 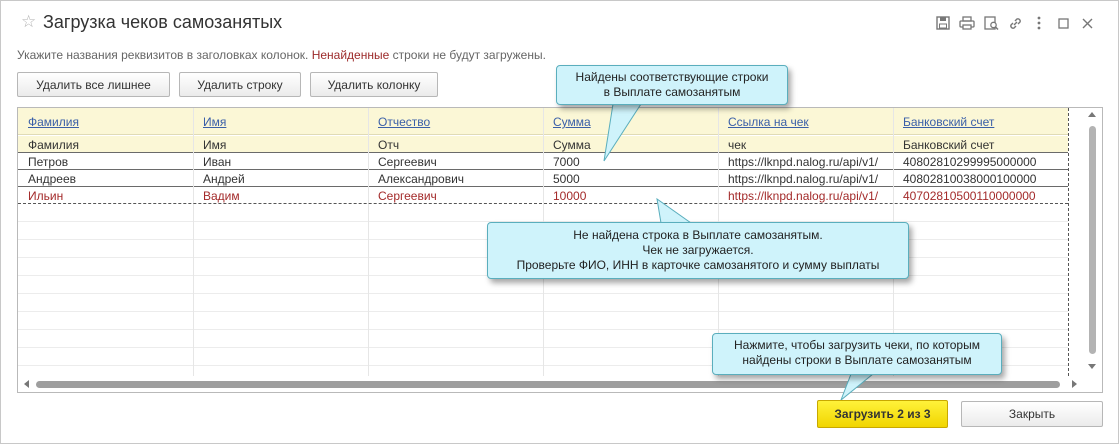 What do you see at coordinates (53, 145) in the screenshot?
I see `table-cell: Фамилия` at bounding box center [53, 145].